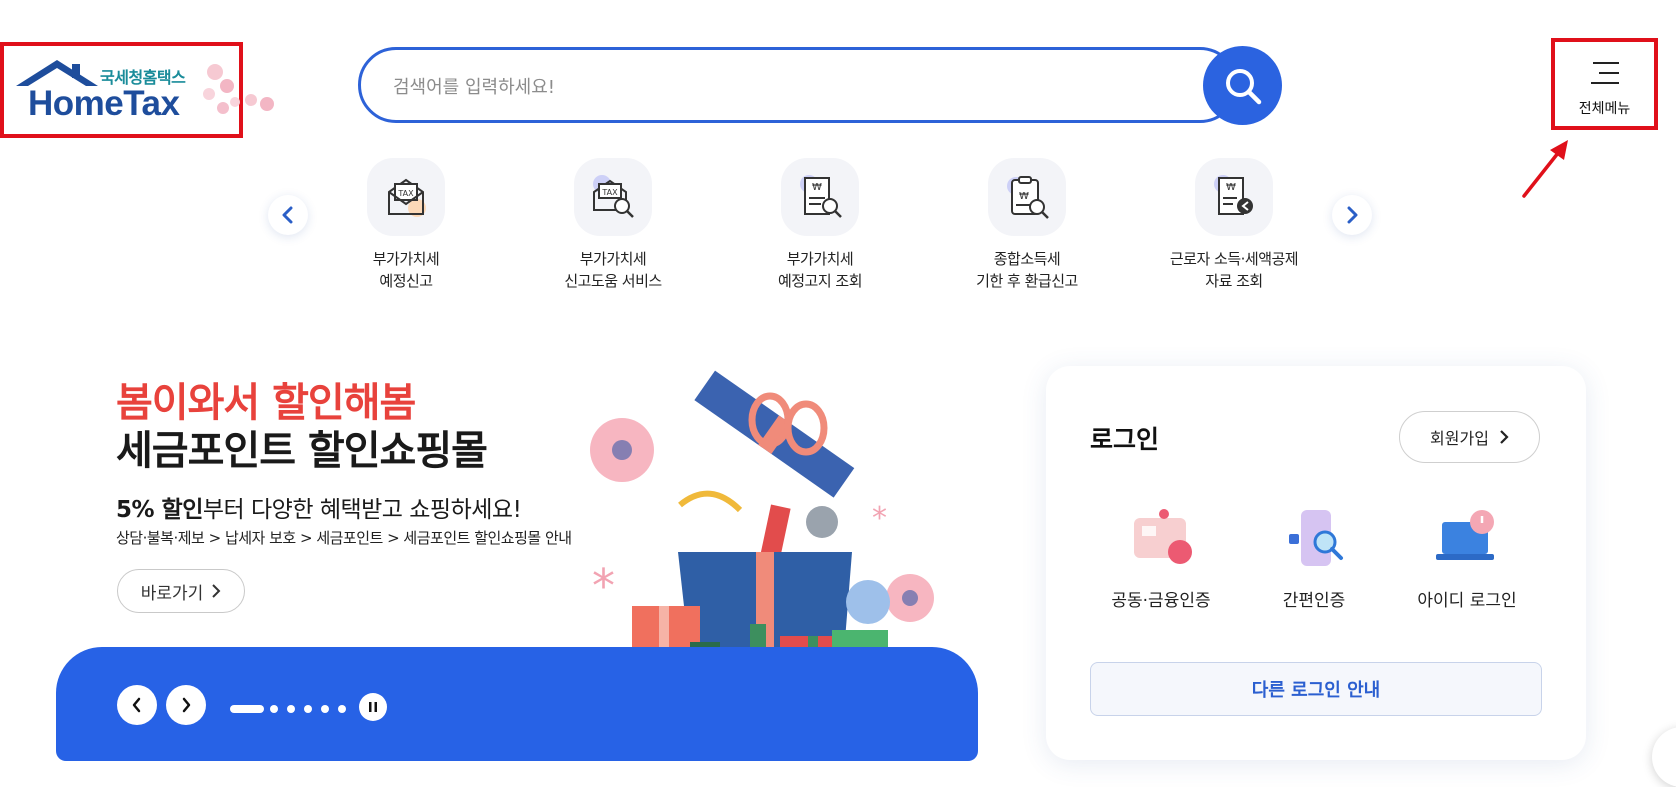  Describe the element at coordinates (1234, 270) in the screenshot. I see `quick-service-label: 근로자 소득·세액공제 자료 조회` at that location.